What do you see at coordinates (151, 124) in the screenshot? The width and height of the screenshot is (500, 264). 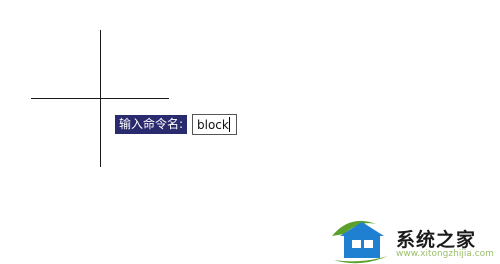 I see `command-prompt-label: 输入命令名:` at bounding box center [151, 124].